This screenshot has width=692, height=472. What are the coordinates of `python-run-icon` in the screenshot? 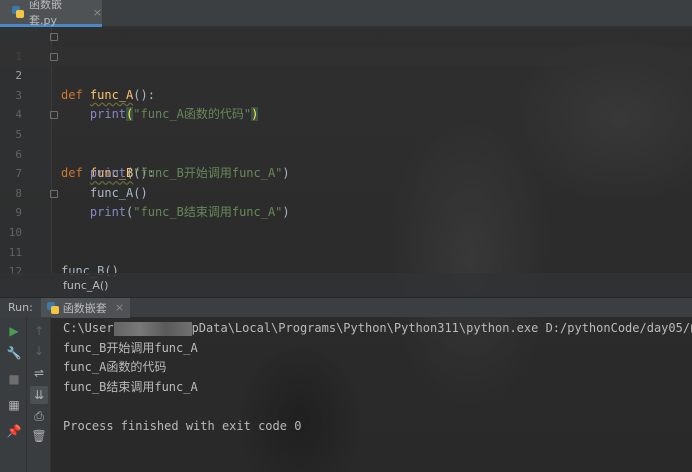 It's located at (52, 307).